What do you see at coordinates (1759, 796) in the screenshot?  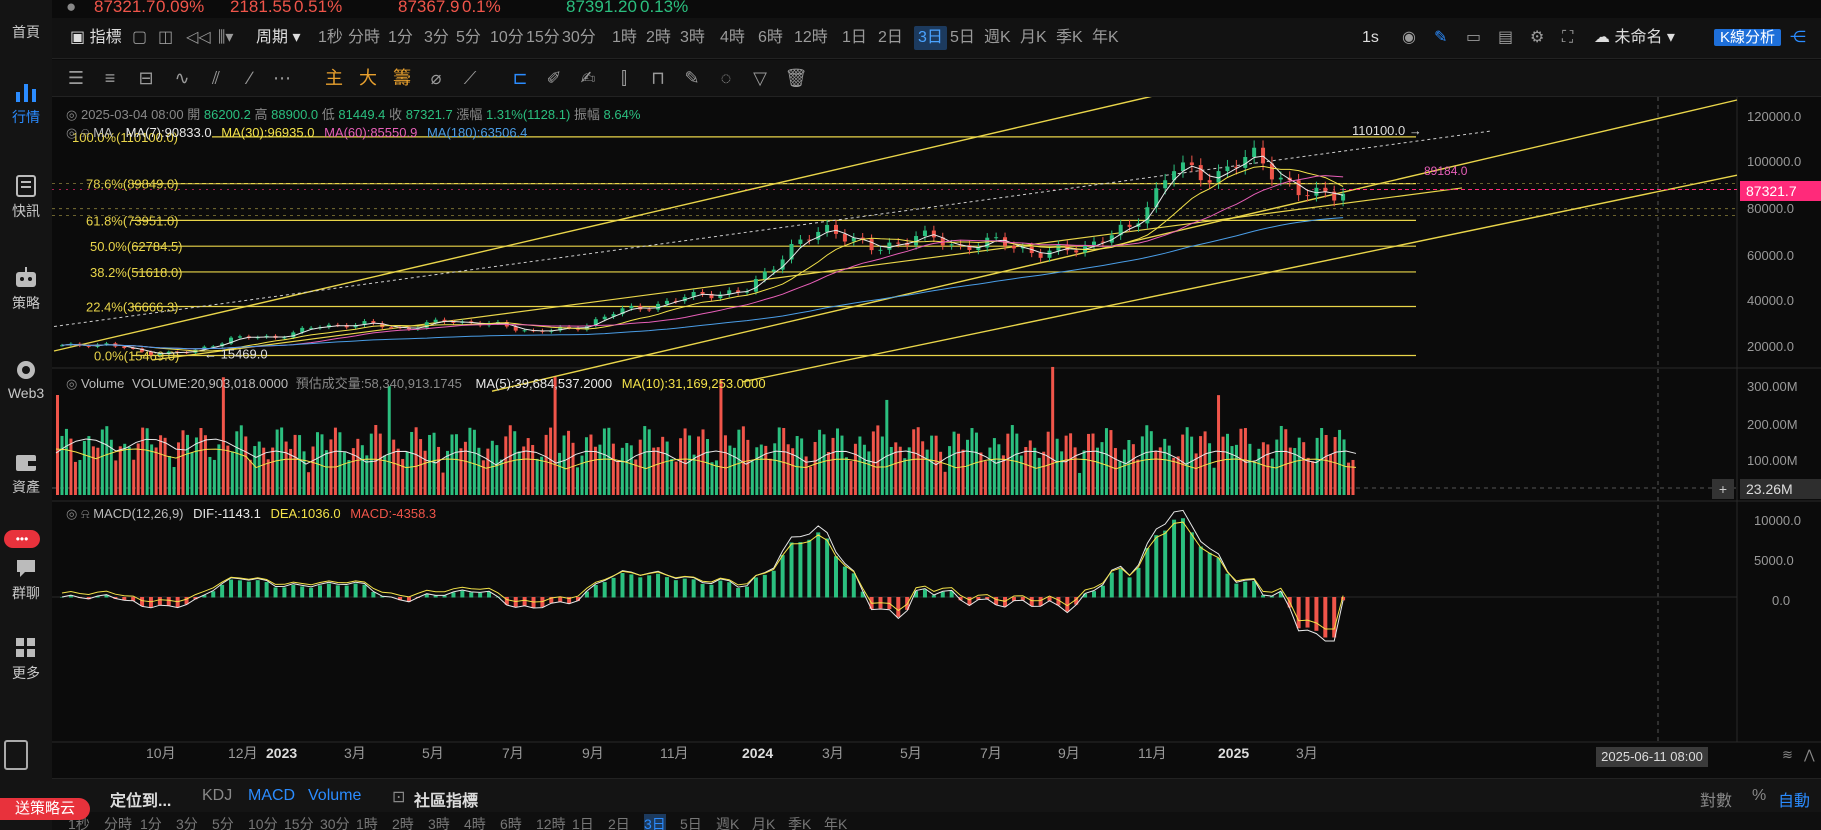 I see `percent-scale-button: %` at bounding box center [1759, 796].